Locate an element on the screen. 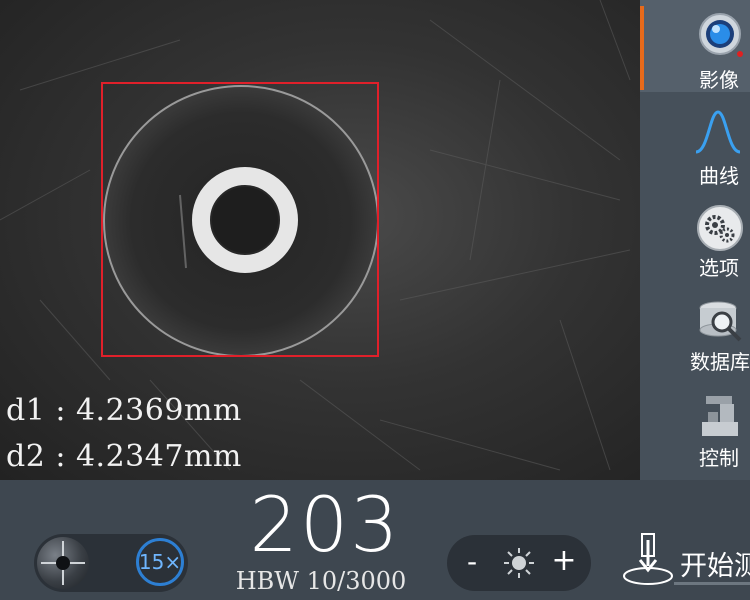 Image resolution: width=750 pixels, height=600 pixels. objective-lens-switch: 15× is located at coordinates (111, 563).